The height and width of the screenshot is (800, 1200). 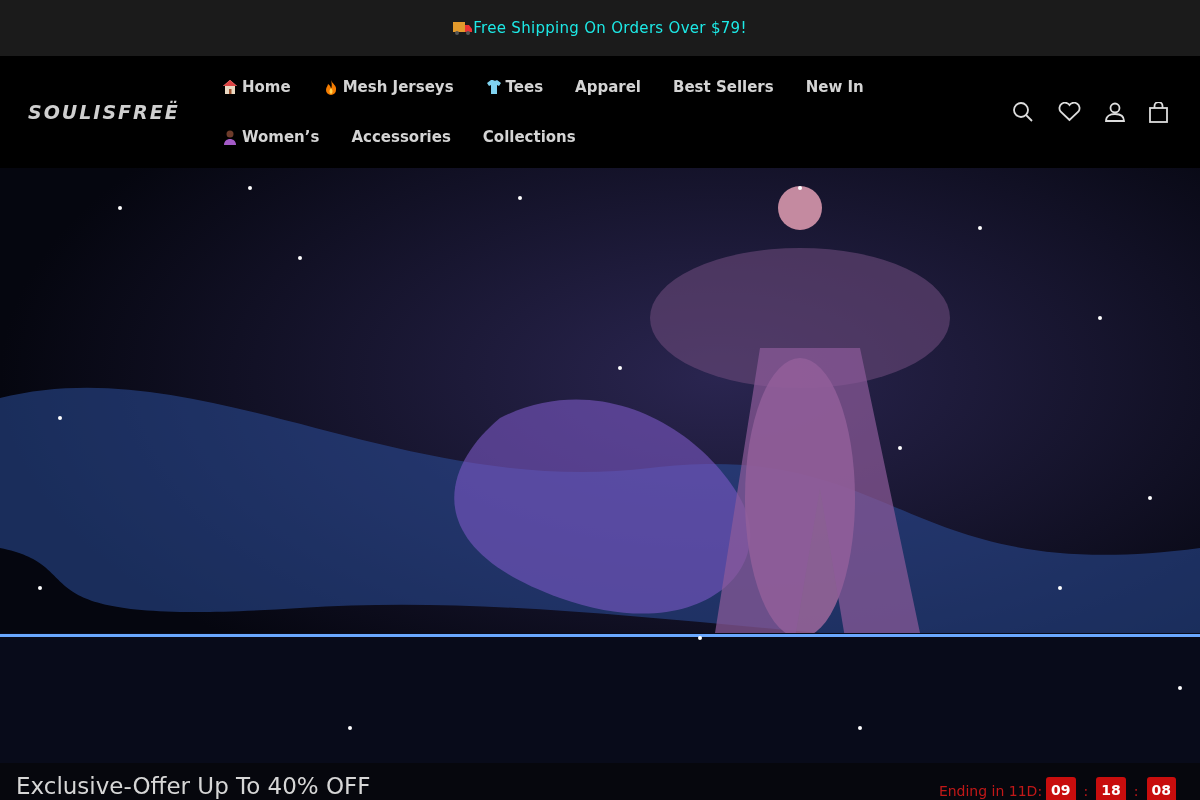 What do you see at coordinates (1069, 112) in the screenshot?
I see `heart-icon` at bounding box center [1069, 112].